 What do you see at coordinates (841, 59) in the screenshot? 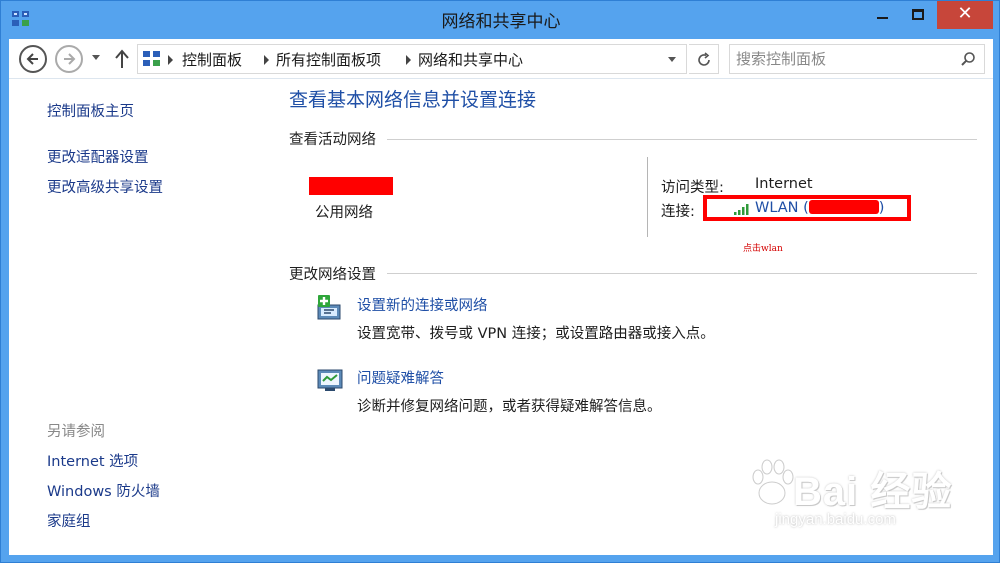
I see `search-input` at bounding box center [841, 59].